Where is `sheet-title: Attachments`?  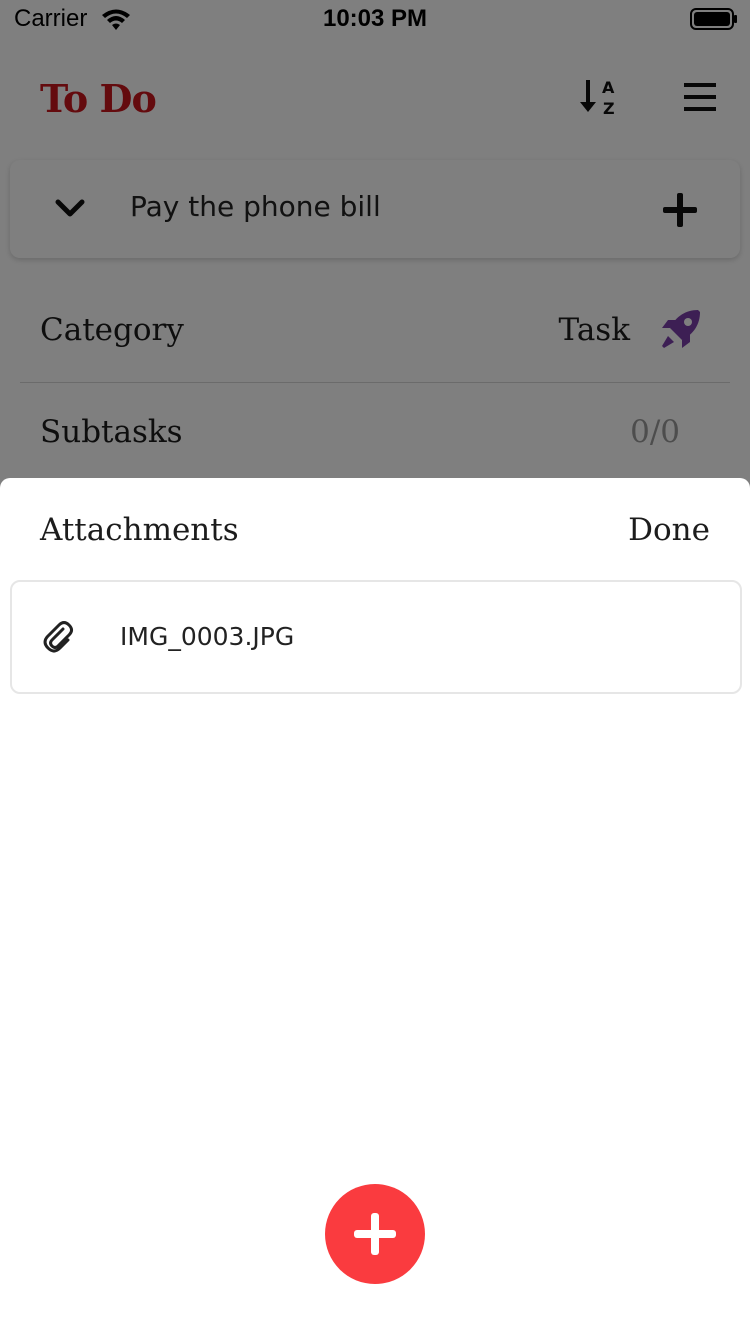
sheet-title: Attachments is located at coordinates (139, 530).